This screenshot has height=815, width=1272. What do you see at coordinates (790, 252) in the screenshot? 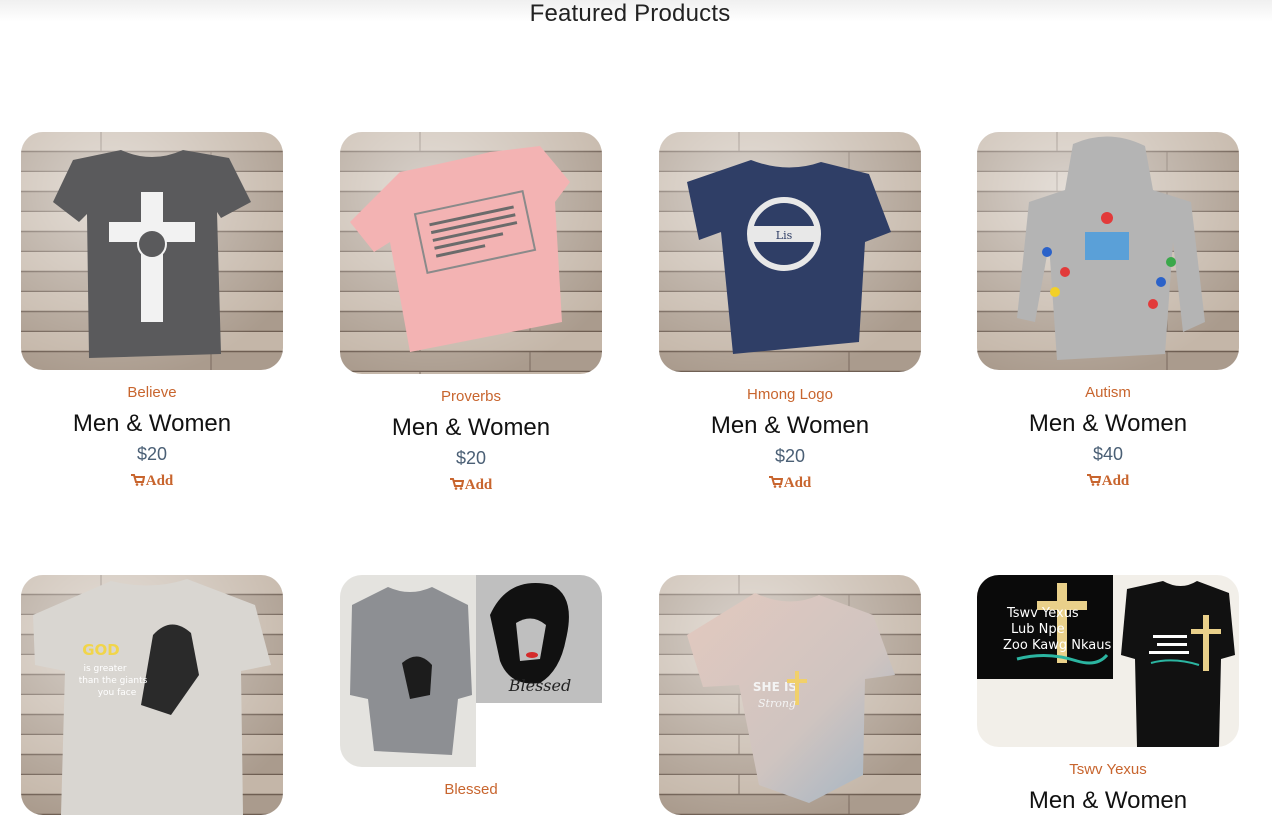
I see `product-image: Lis` at bounding box center [790, 252].